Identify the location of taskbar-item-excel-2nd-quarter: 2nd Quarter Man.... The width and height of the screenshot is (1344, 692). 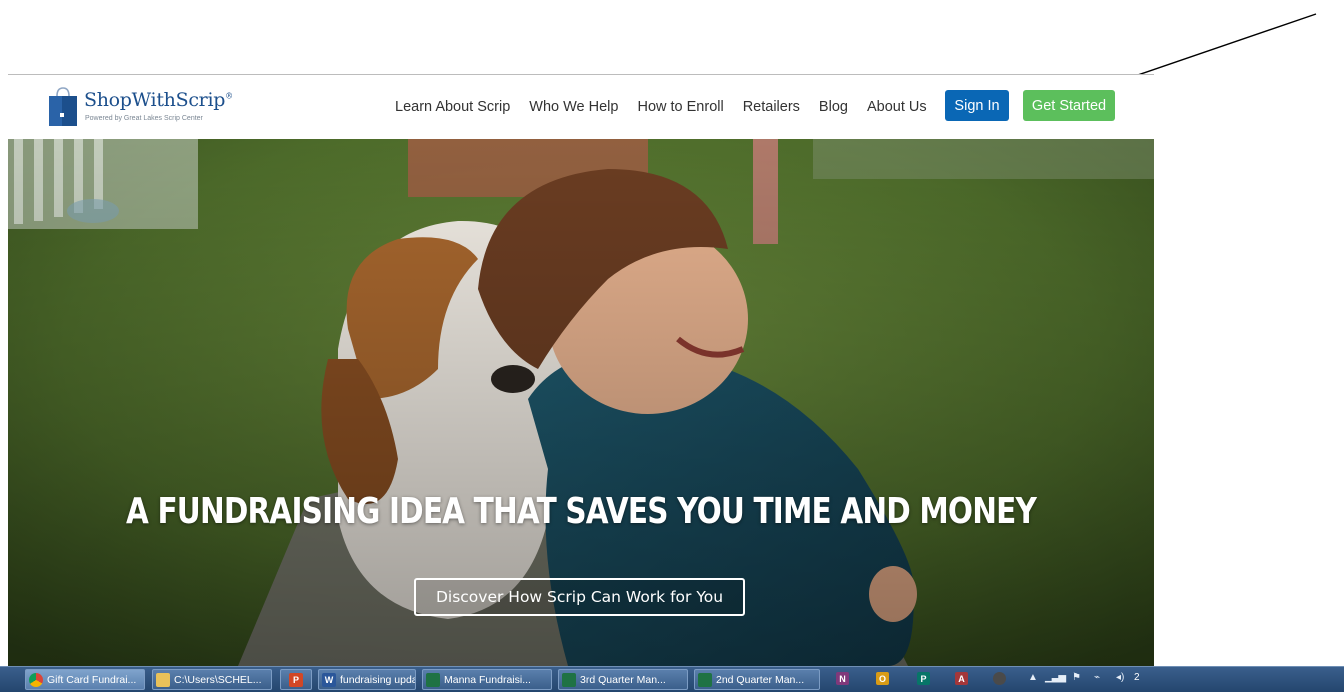
(757, 679).